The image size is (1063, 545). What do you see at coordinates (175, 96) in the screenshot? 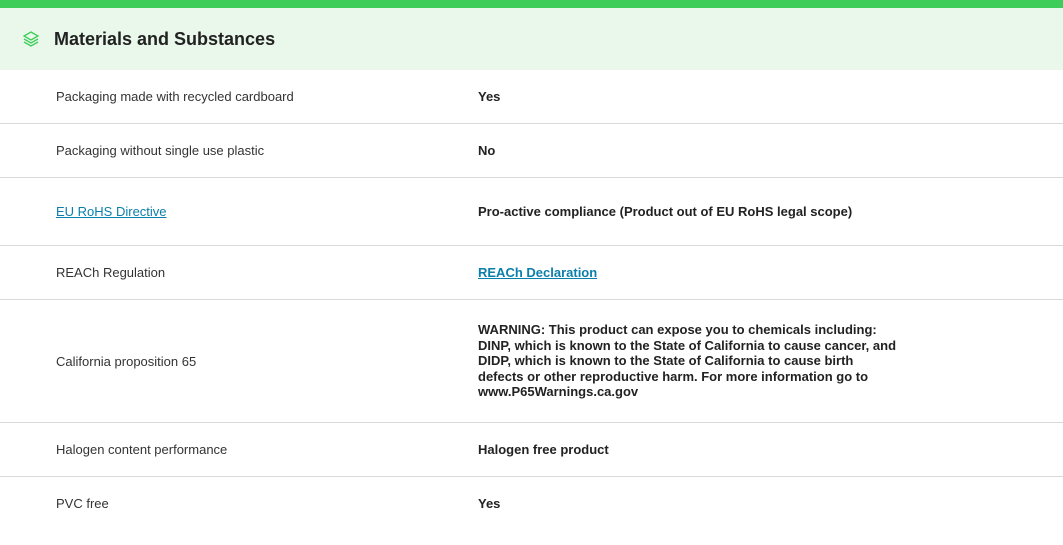
I see `row-label: Packaging made with recycled cardboard` at bounding box center [175, 96].